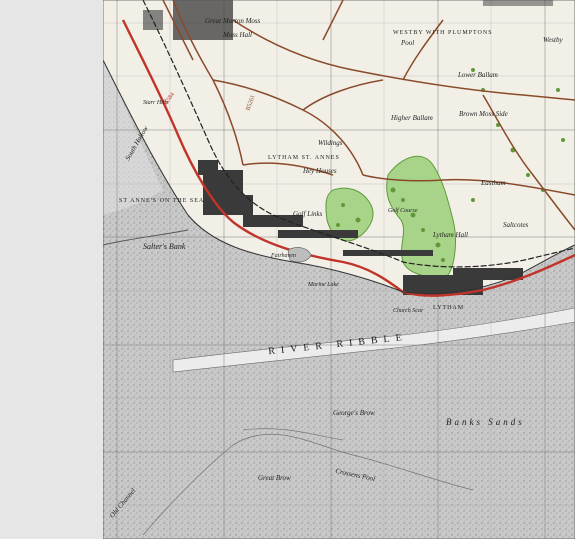 This screenshot has height=539, width=575. I want to click on place-label-hey-houses: Hey Houses, so click(320, 171).